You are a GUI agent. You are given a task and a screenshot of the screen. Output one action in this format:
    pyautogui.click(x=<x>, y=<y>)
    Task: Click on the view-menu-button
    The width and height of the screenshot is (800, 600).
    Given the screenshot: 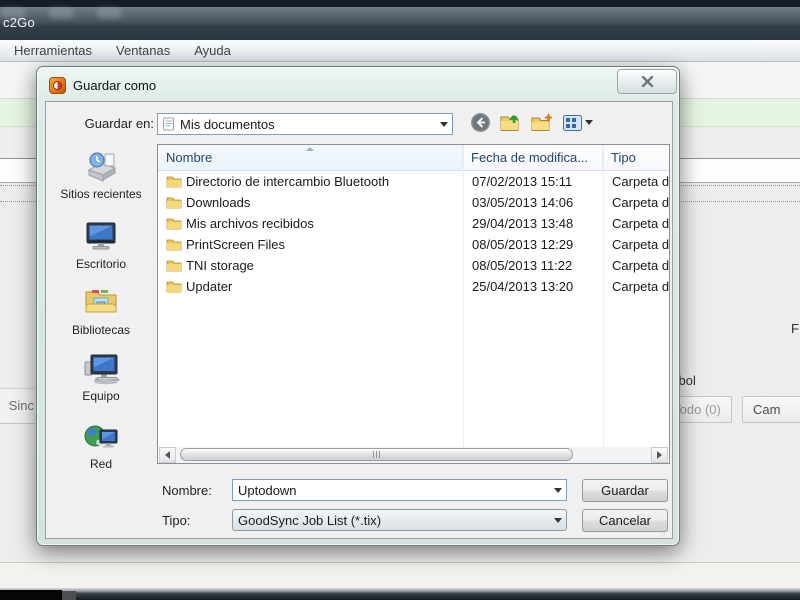 What is the action you would take?
    pyautogui.click(x=578, y=122)
    